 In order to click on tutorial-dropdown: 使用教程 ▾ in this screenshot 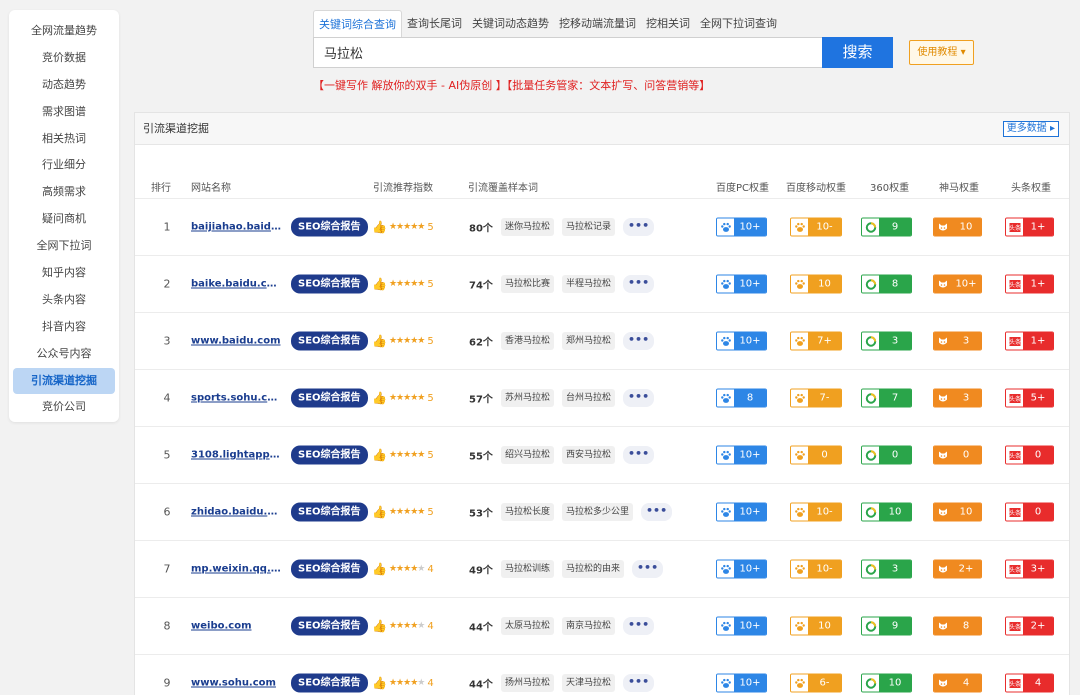, I will do `click(941, 52)`.